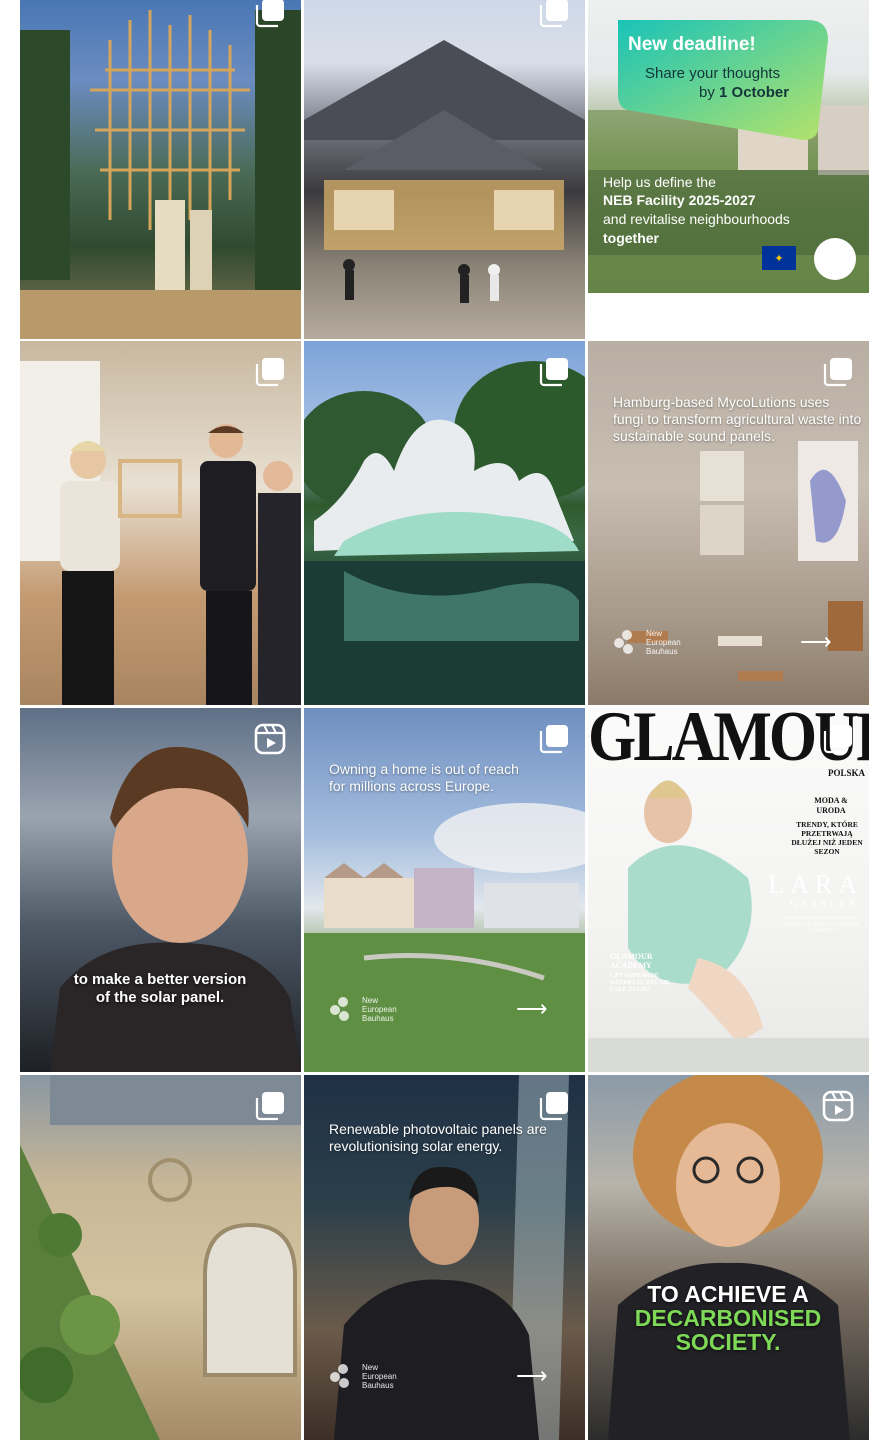 The image size is (869, 1440). What do you see at coordinates (728, 1318) in the screenshot?
I see `video-subtitle-green: DECARBONISED` at bounding box center [728, 1318].